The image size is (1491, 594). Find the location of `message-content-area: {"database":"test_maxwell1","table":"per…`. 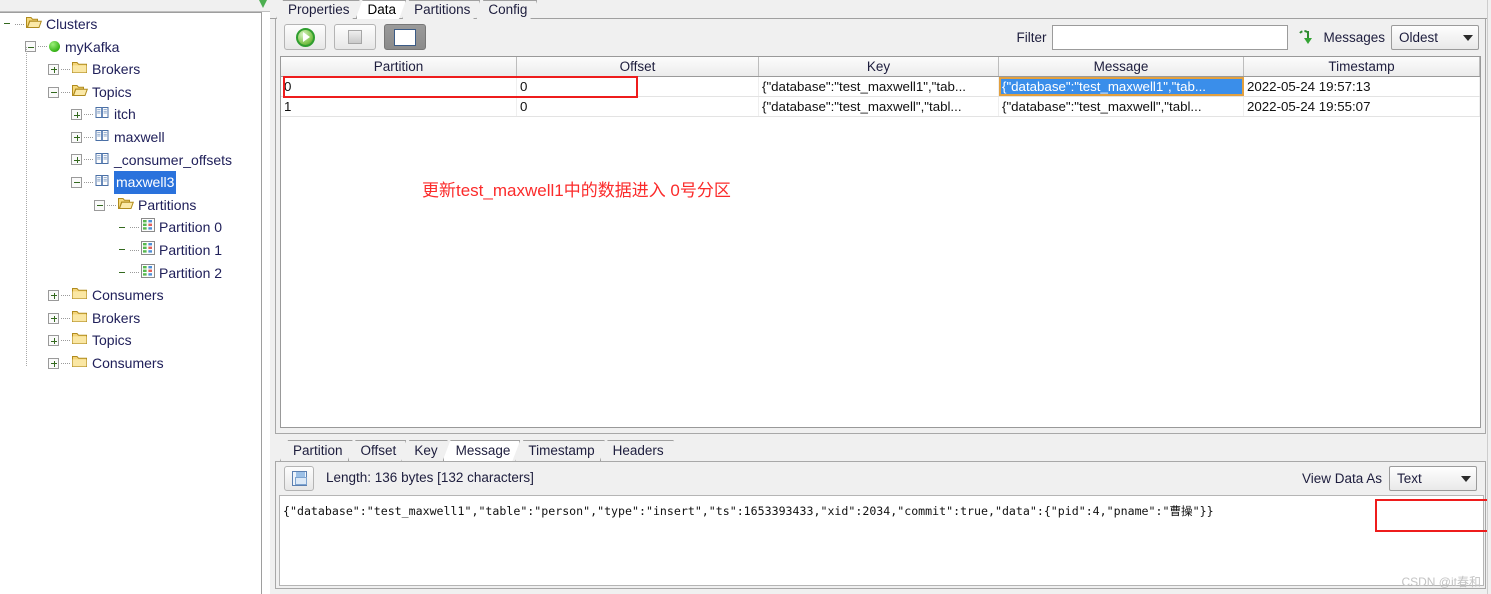

message-content-area: {"database":"test_maxwell1","table":"per… is located at coordinates (881, 540).